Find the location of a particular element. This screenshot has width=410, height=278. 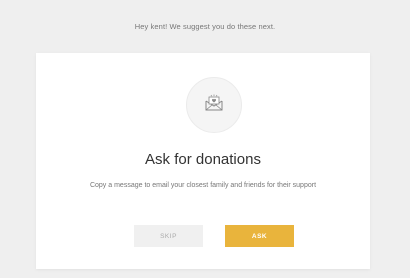

ask-button: ASK is located at coordinates (259, 236).